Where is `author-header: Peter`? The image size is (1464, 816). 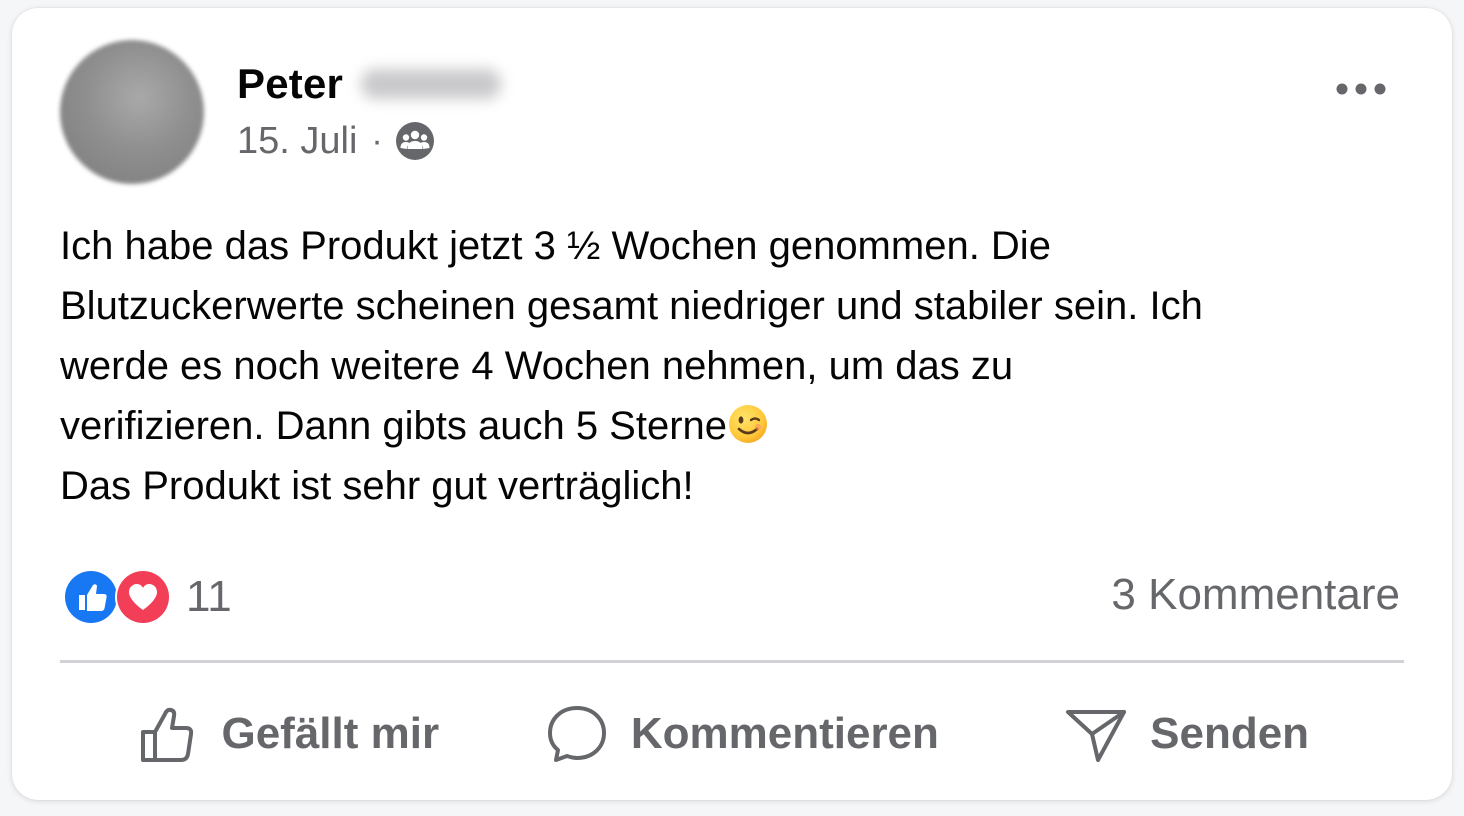
author-header: Peter is located at coordinates (369, 84).